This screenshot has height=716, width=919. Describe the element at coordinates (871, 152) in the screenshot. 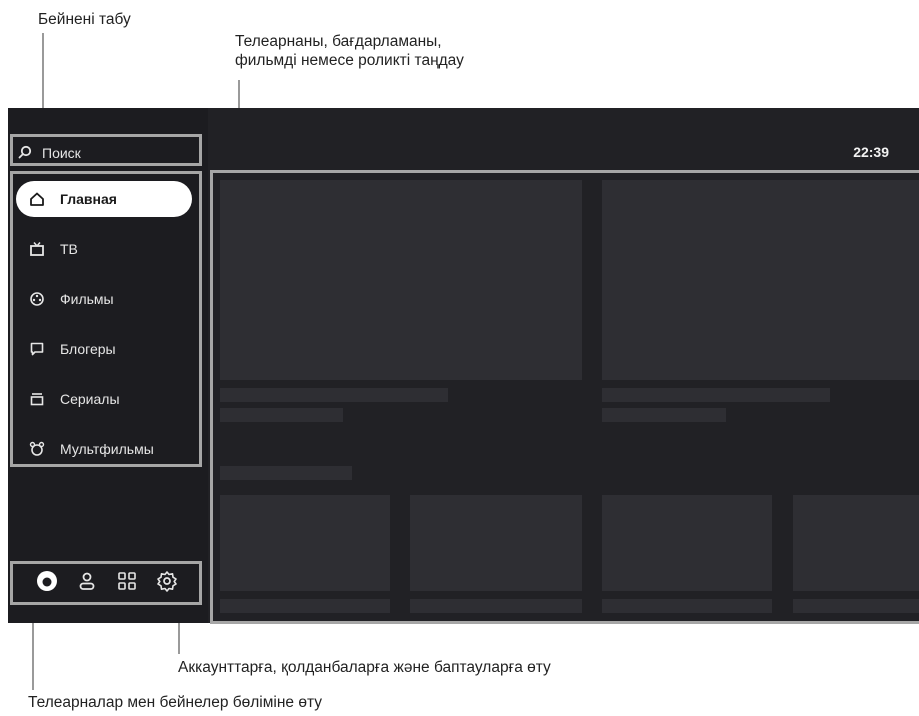

I see `clock: 22:39` at that location.